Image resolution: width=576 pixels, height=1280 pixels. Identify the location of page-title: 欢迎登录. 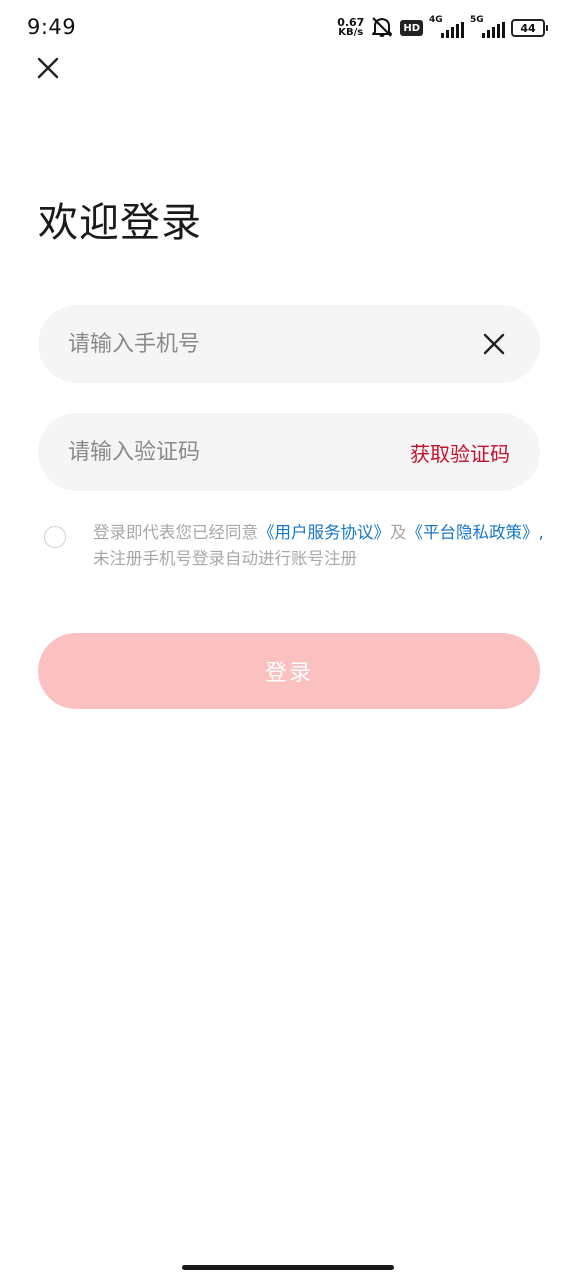
(120, 223).